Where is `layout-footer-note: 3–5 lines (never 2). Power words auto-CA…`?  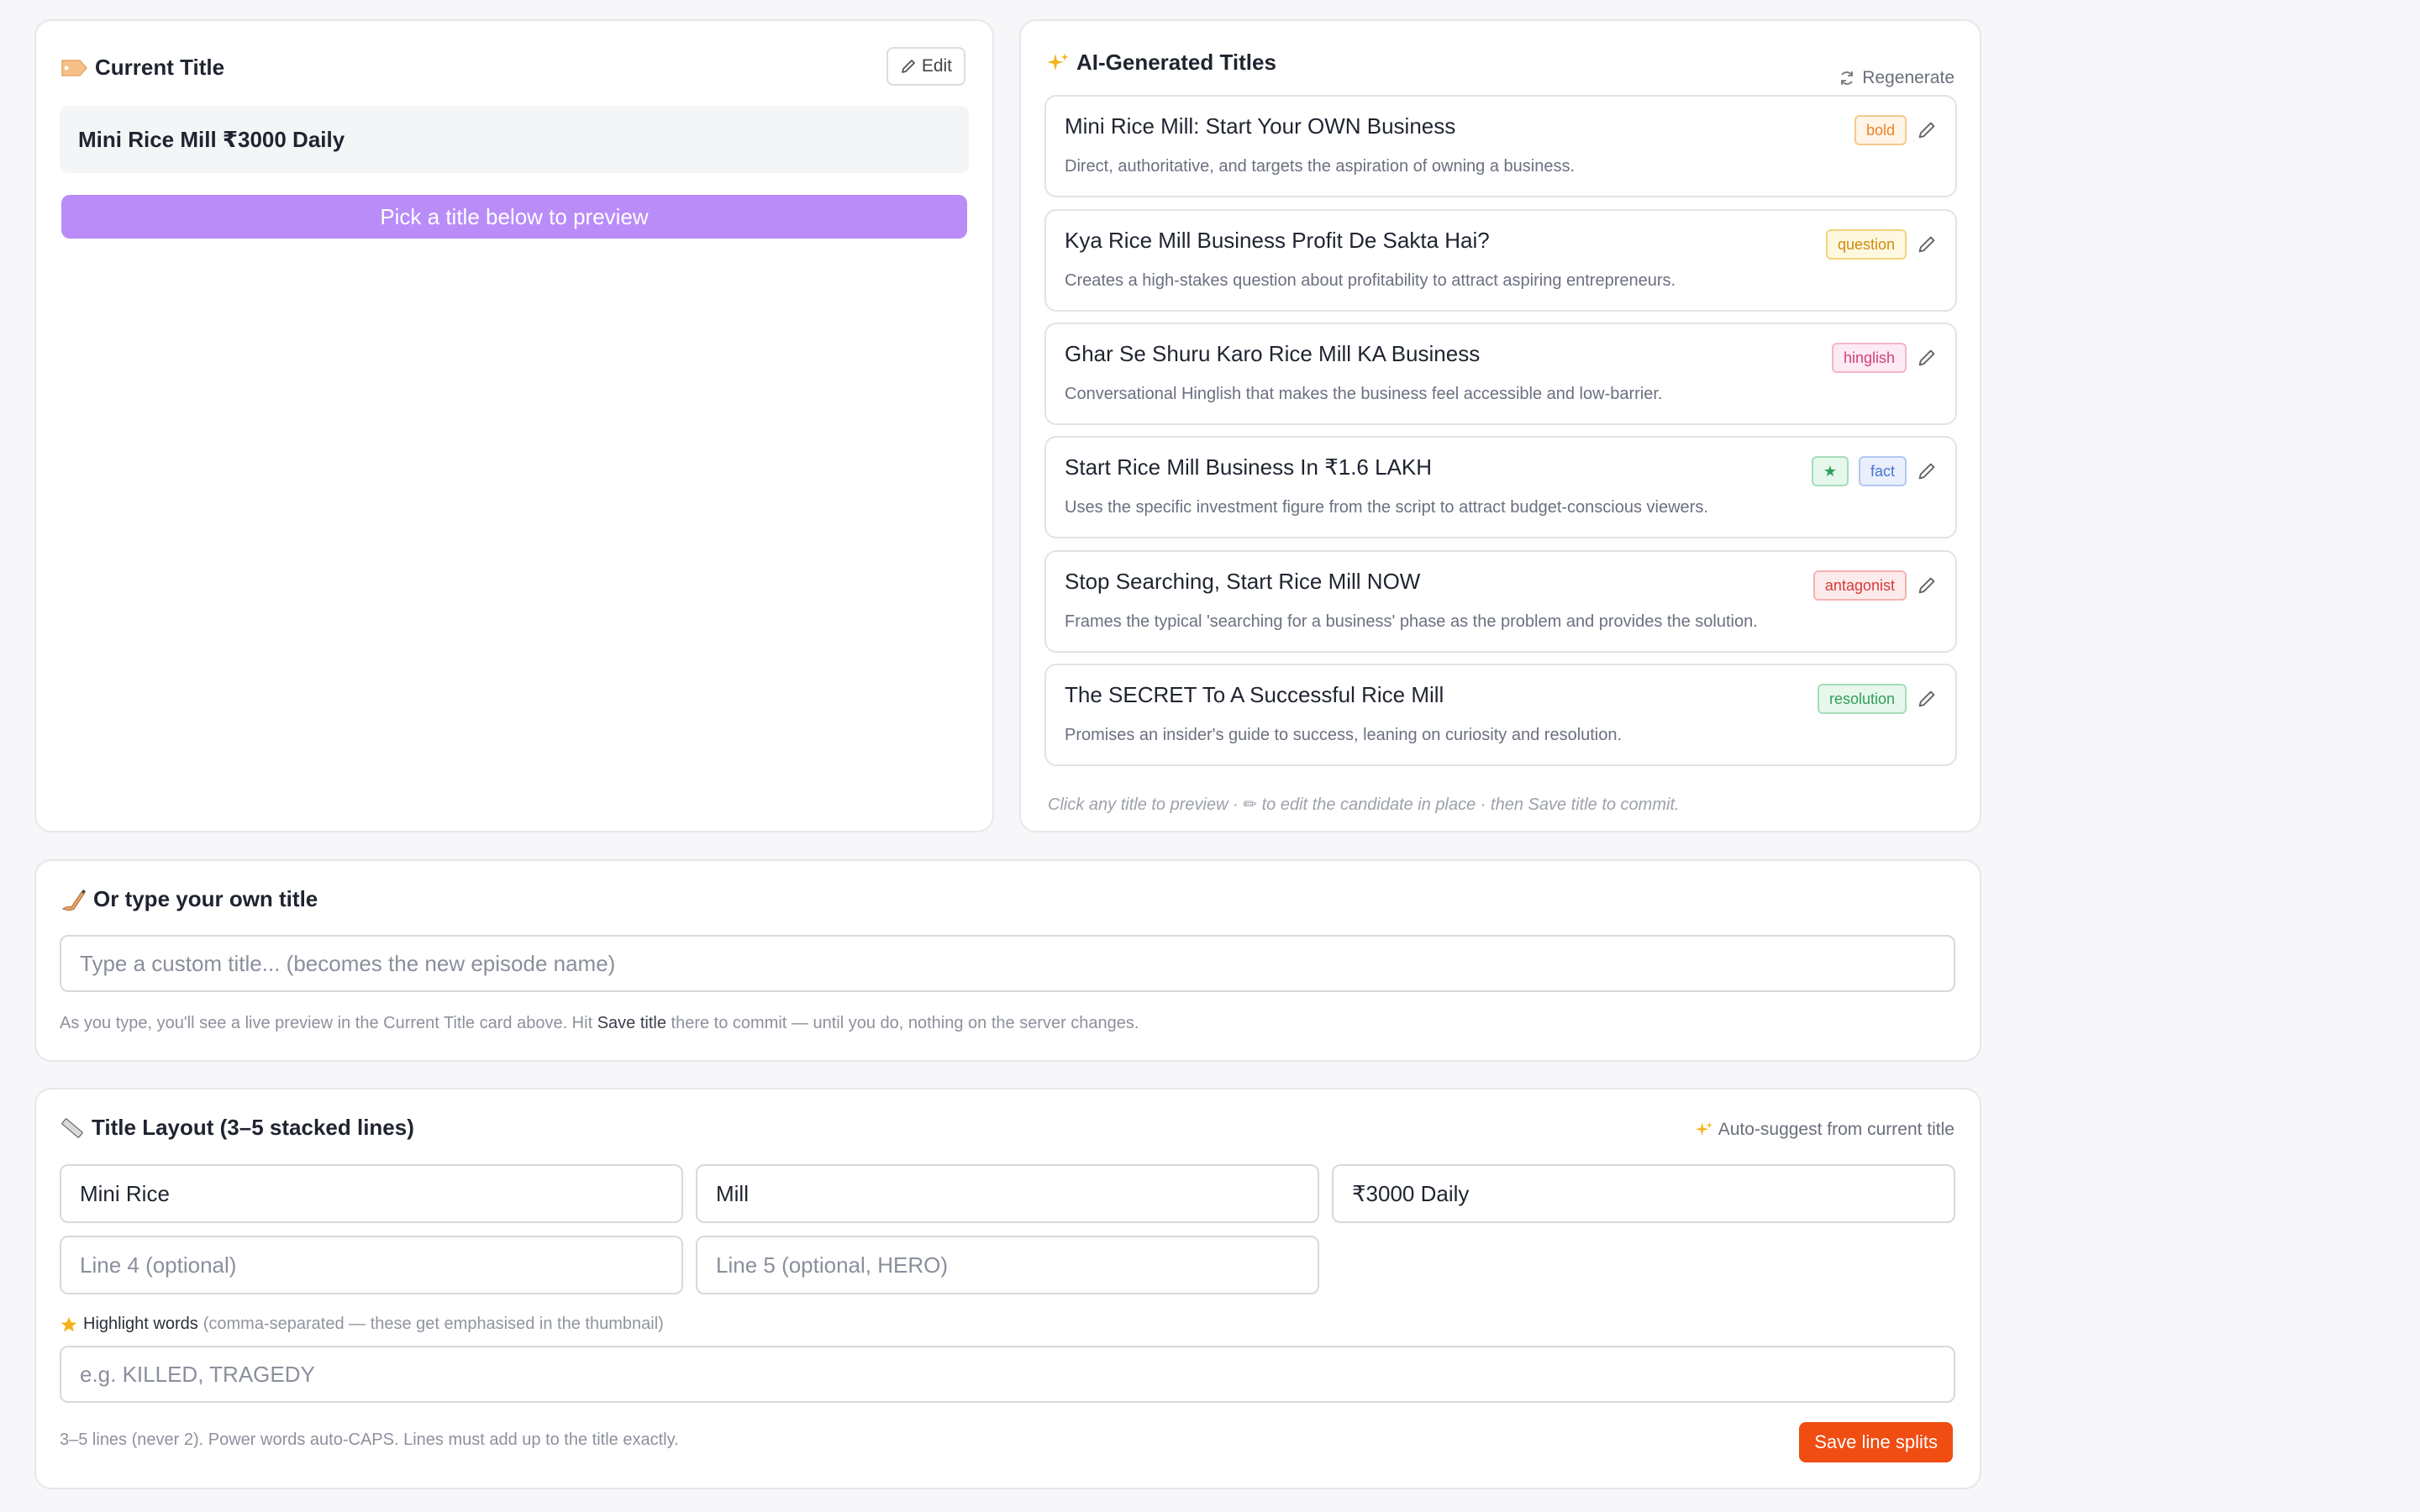
layout-footer-note: 3–5 lines (never 2). Power words auto-CA… is located at coordinates (369, 1440).